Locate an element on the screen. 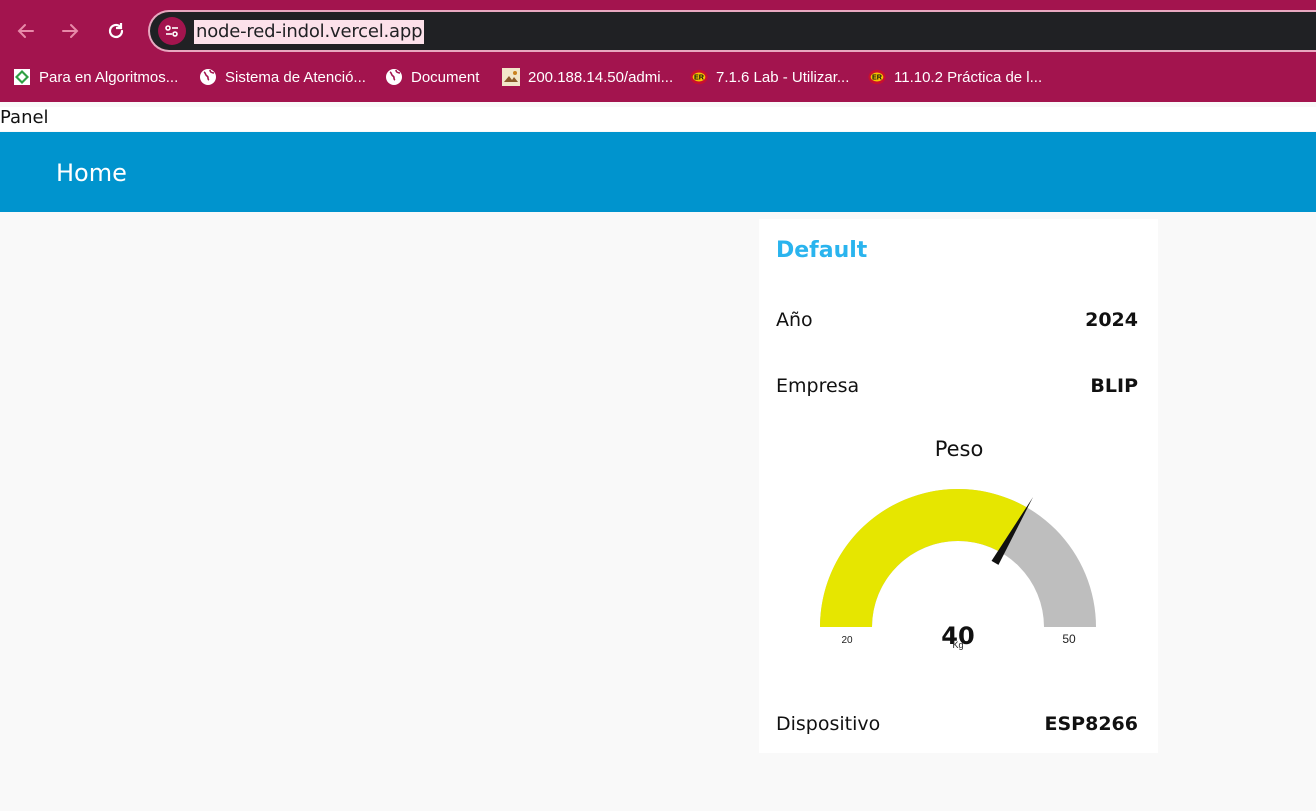 This screenshot has width=1316, height=811. gauge-min-label: 20 is located at coordinates (847, 640).